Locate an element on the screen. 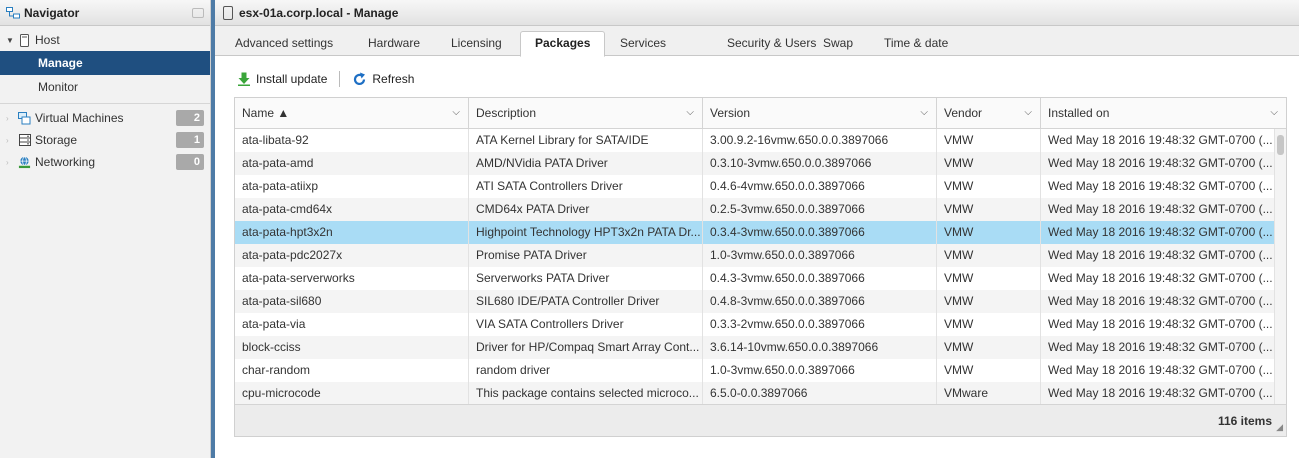 The height and width of the screenshot is (458, 1299). cell-name: cpu-microcode is located at coordinates (352, 393).